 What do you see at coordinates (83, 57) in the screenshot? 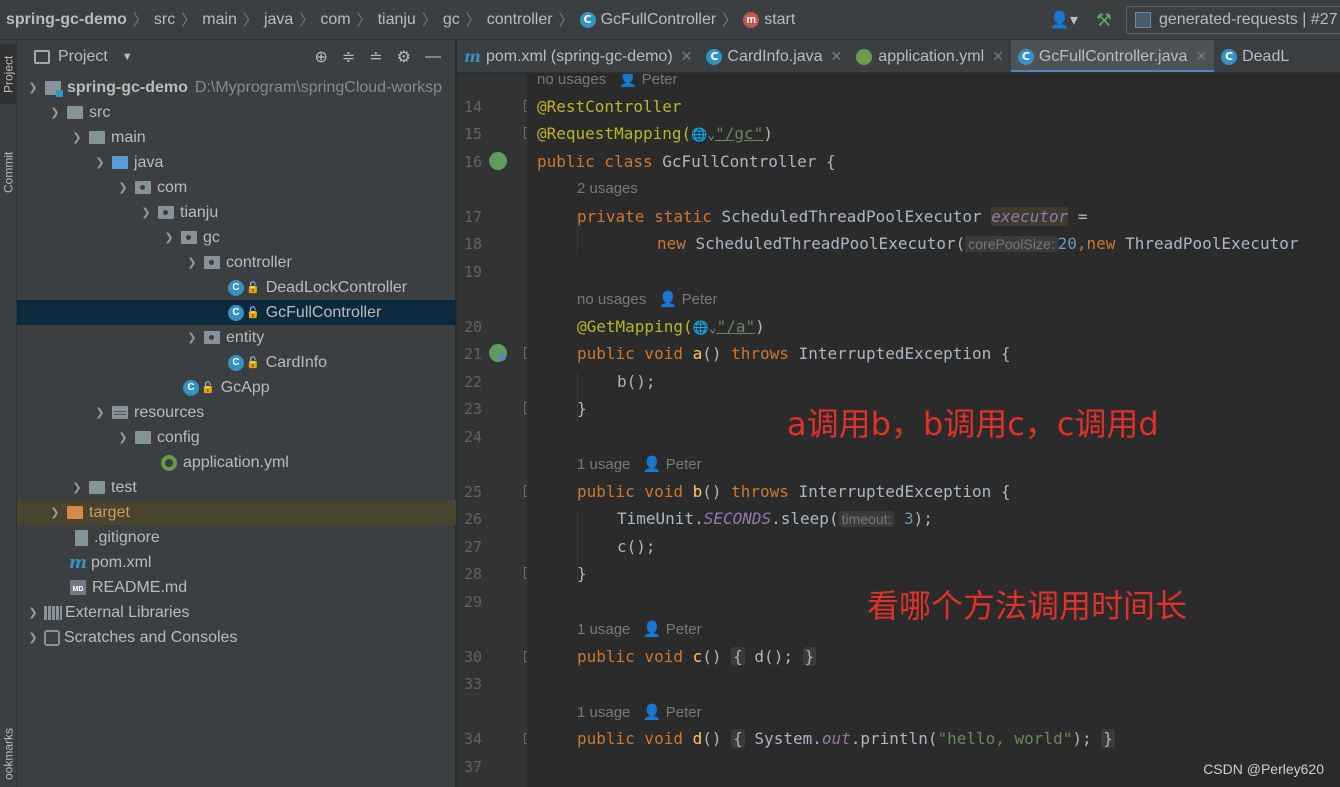
I see `project-panel-title: Project` at bounding box center [83, 57].